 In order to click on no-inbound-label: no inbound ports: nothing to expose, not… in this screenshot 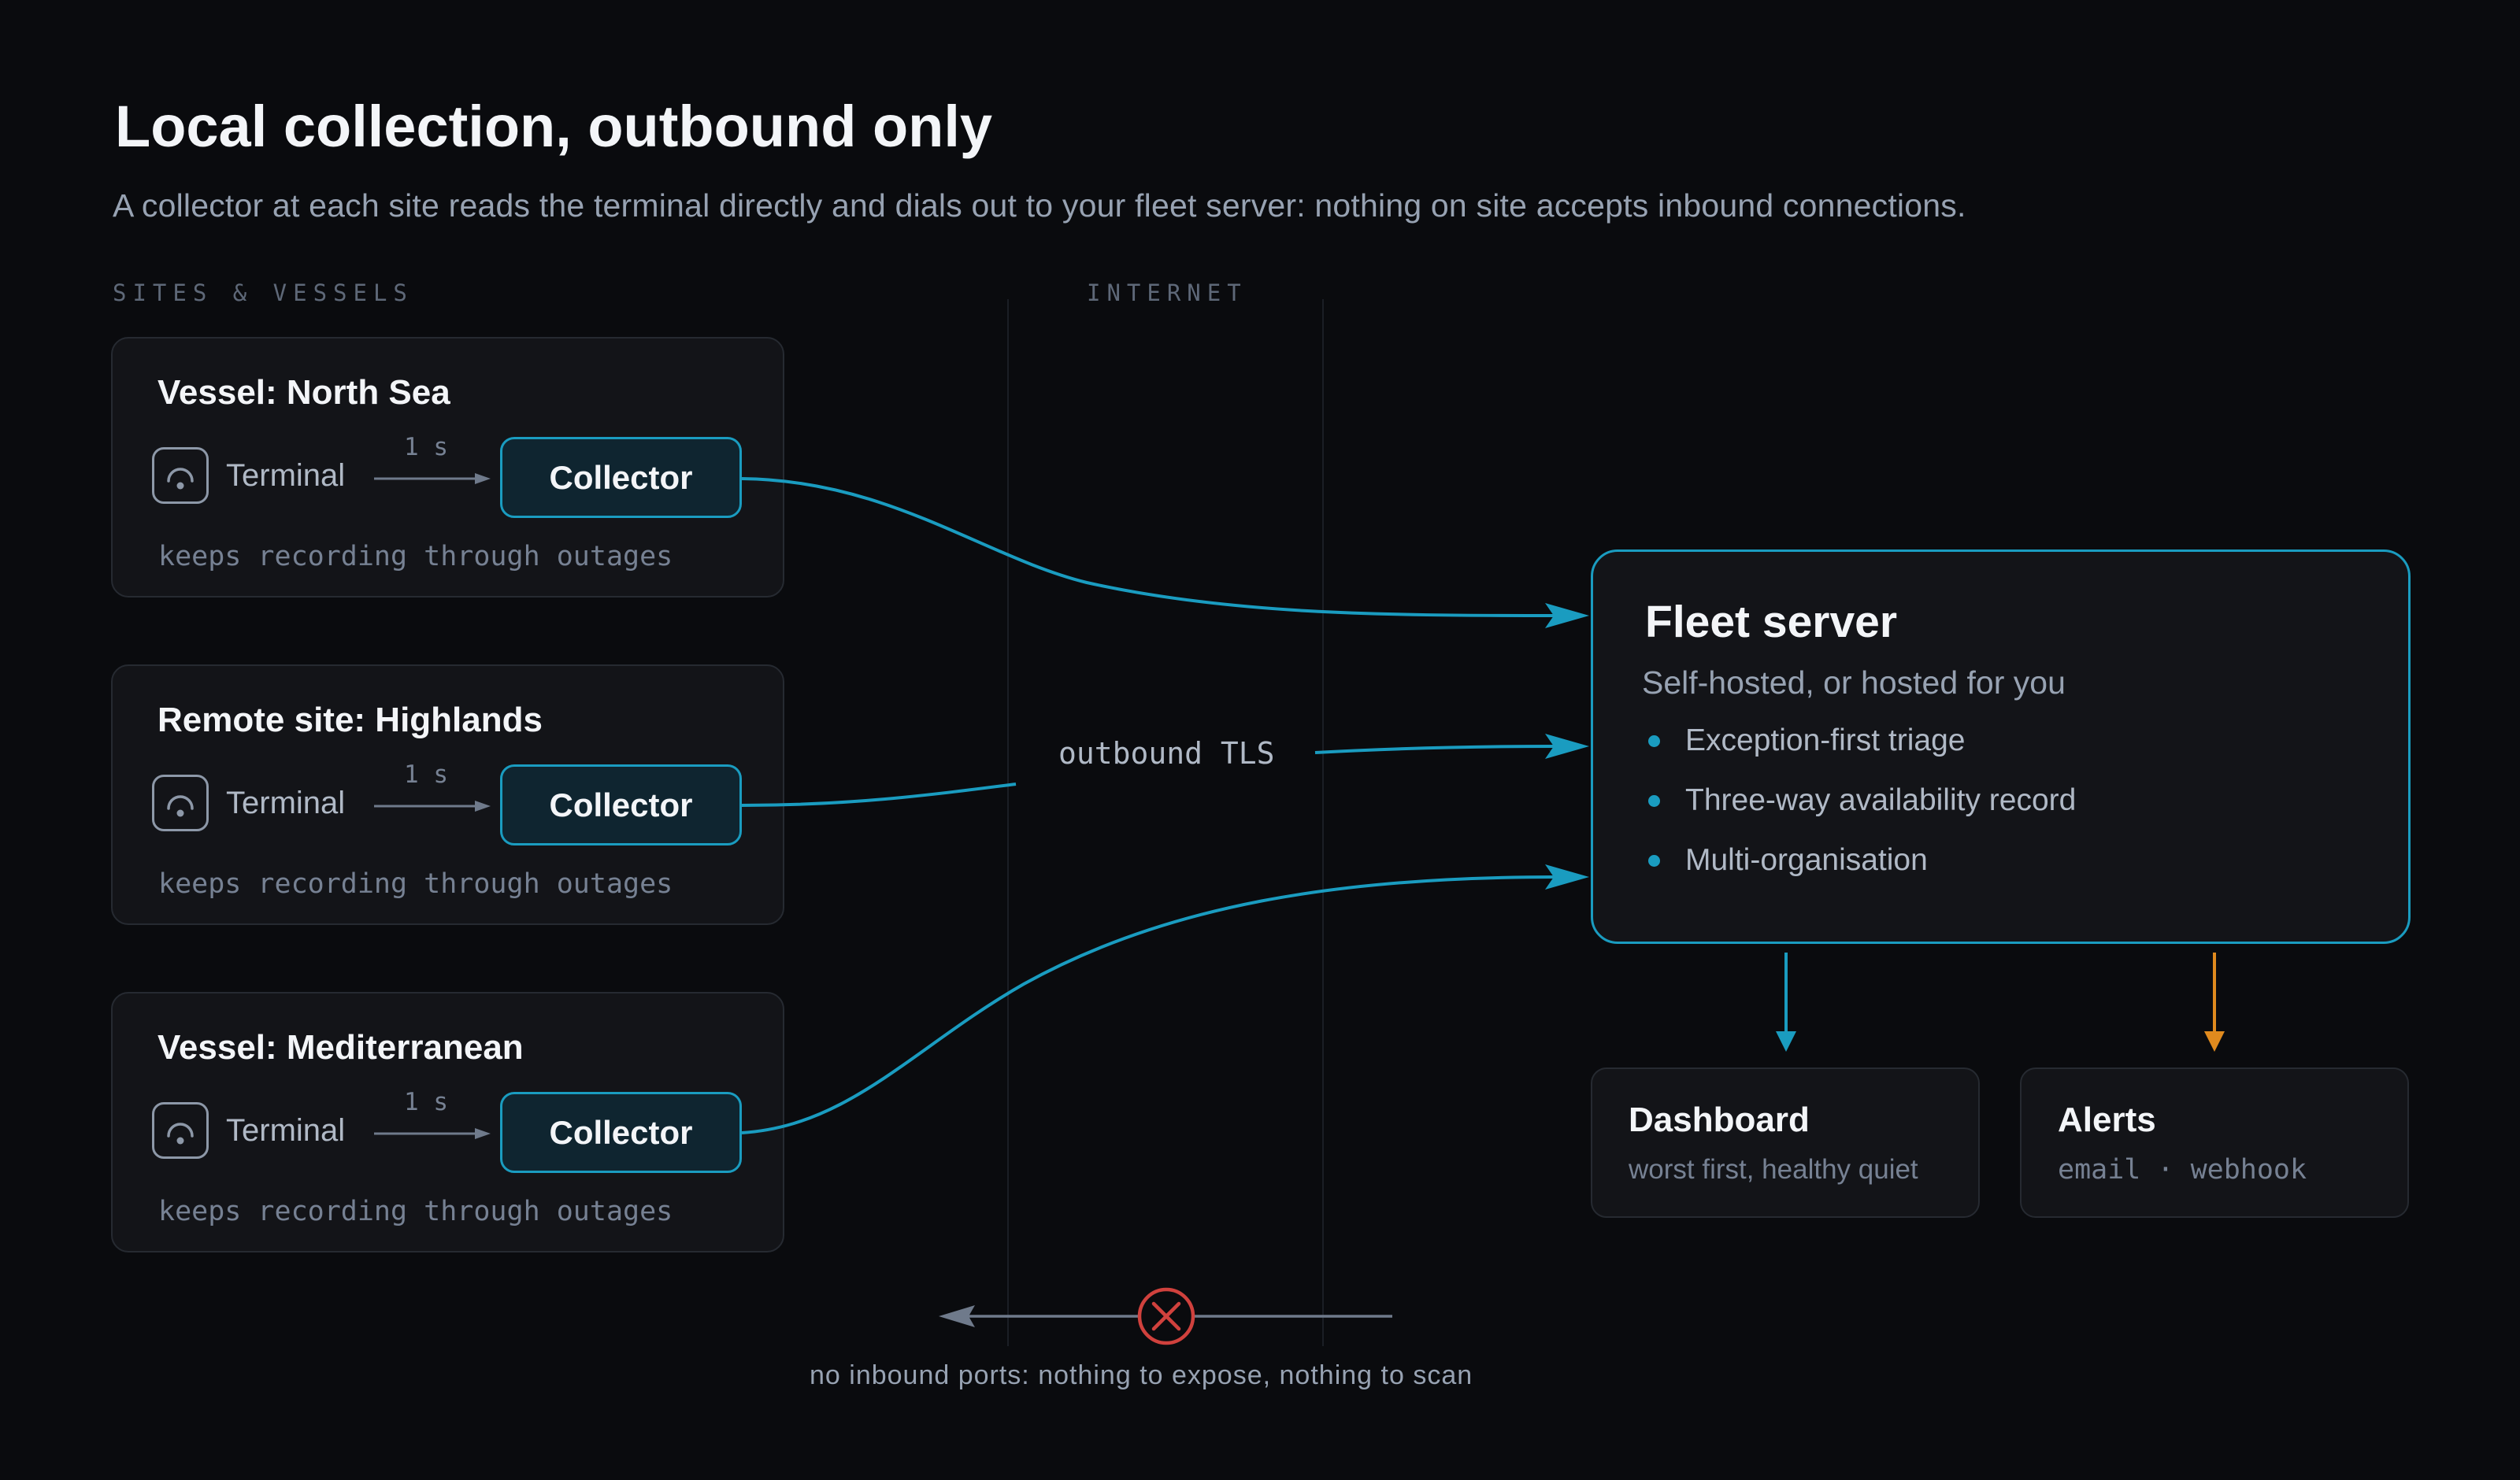, I will do `click(1141, 1375)`.